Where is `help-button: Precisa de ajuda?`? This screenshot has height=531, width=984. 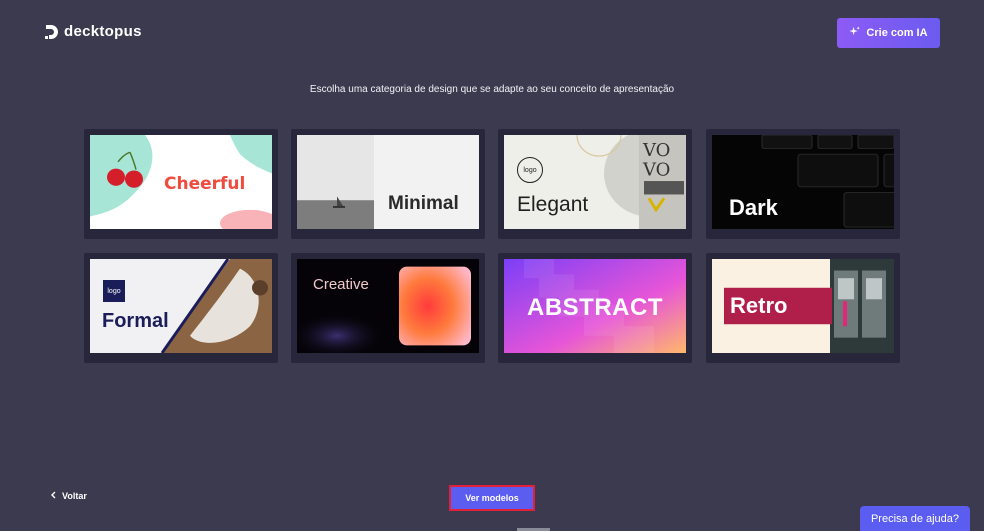 help-button: Precisa de ajuda? is located at coordinates (915, 518).